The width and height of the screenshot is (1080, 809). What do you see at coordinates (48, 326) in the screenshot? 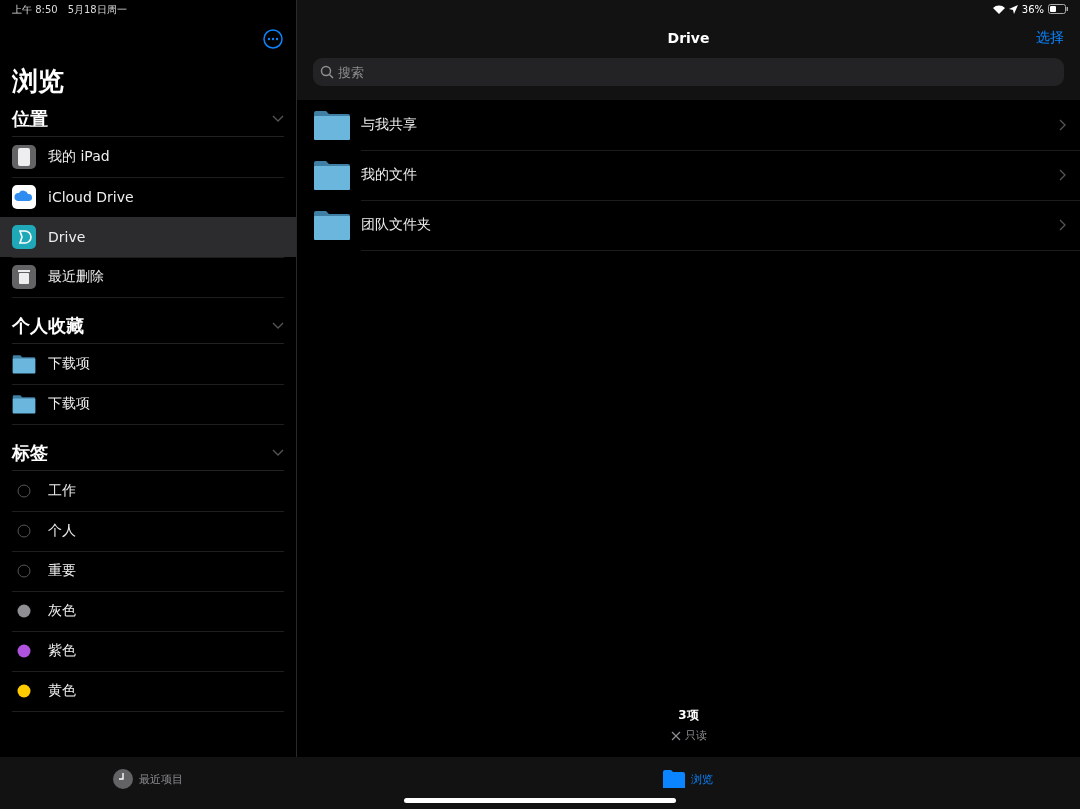
I see `section-title: 个人收藏` at bounding box center [48, 326].